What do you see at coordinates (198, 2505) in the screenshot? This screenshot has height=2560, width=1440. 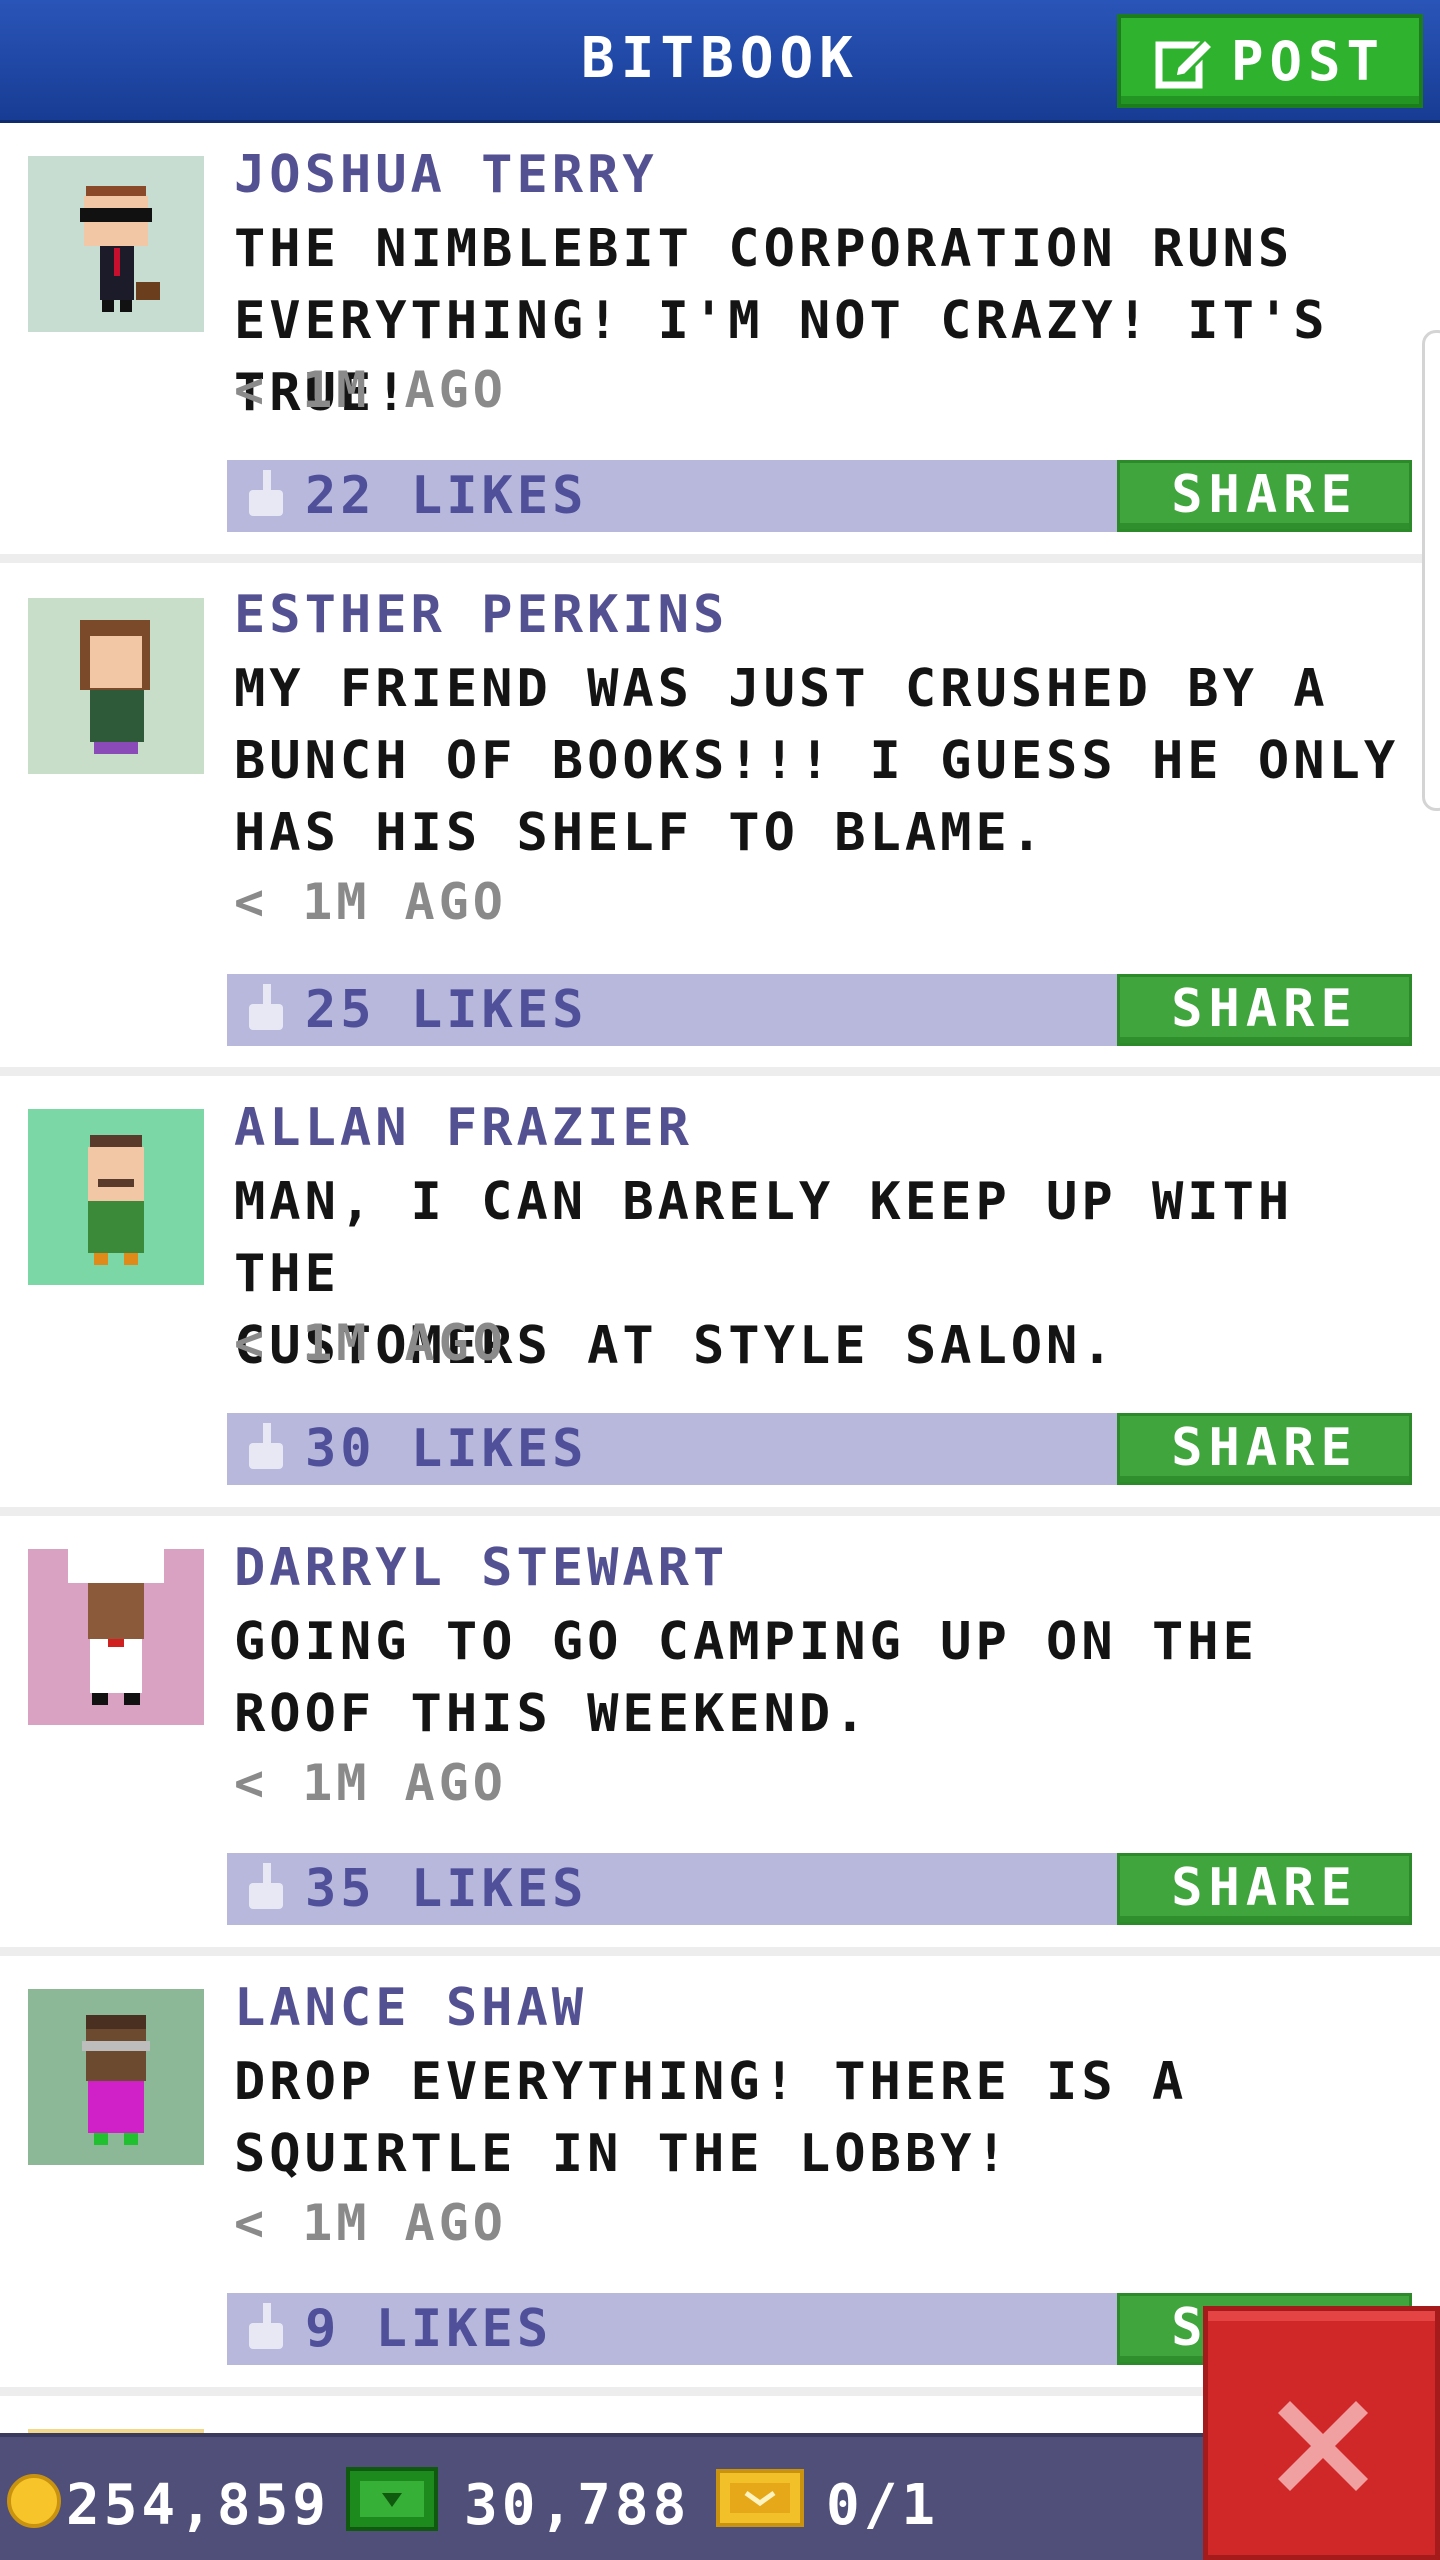 I see `coins-count: 254,859` at bounding box center [198, 2505].